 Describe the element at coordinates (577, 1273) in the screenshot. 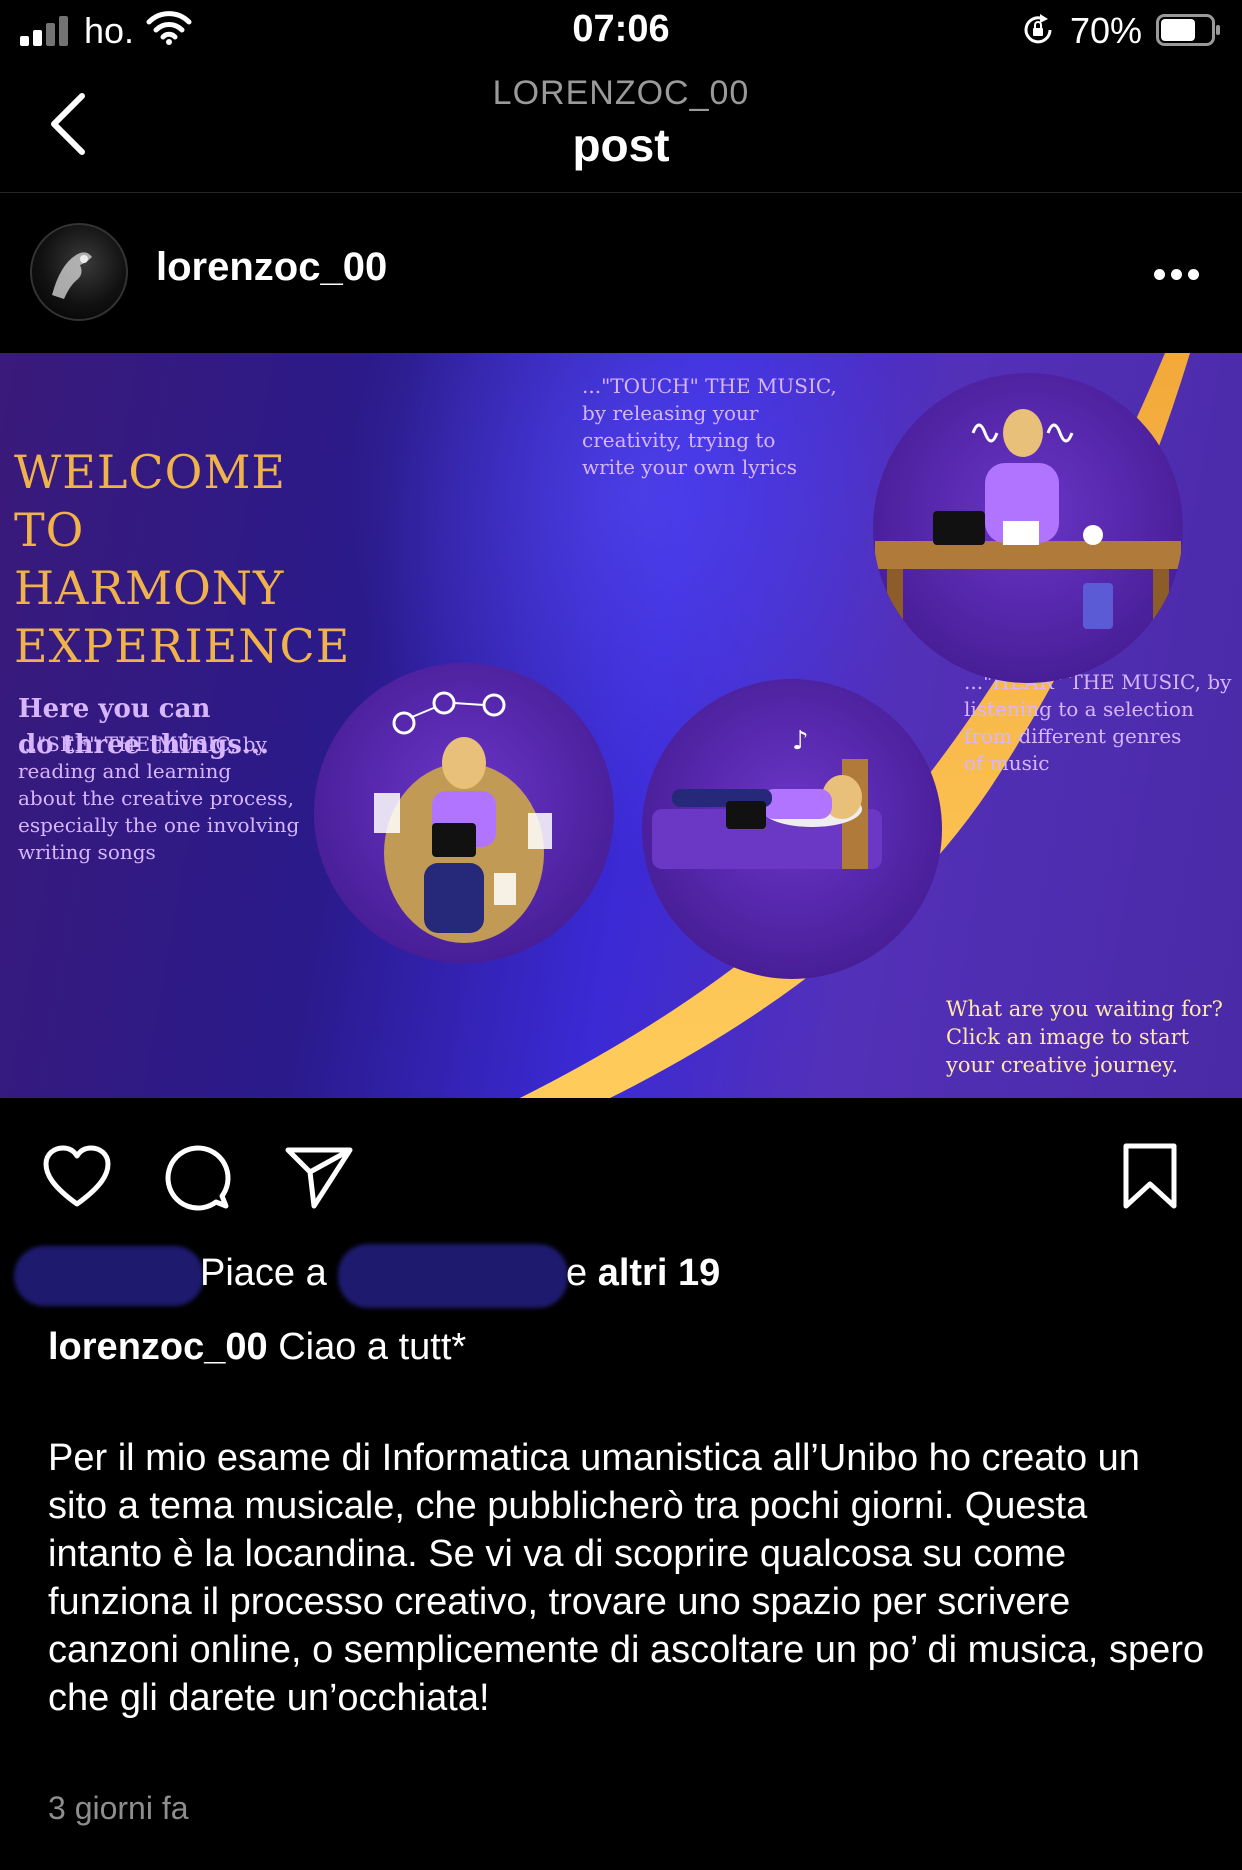

I see `likes-connector: e` at that location.